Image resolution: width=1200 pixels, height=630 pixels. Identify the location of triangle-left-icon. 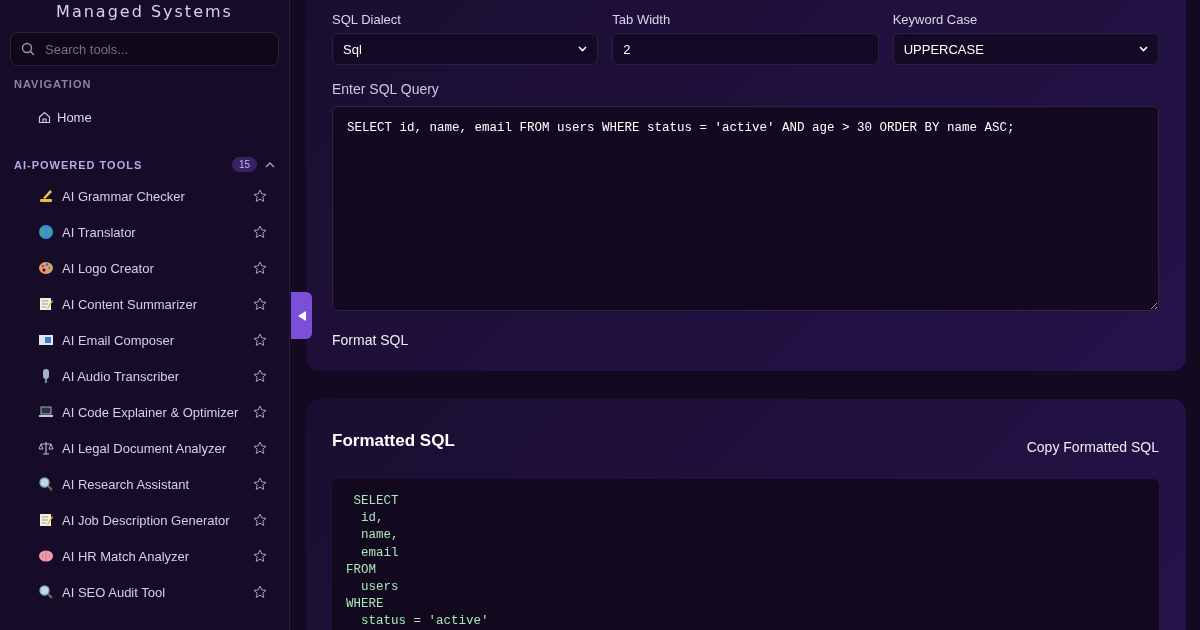
(301, 315).